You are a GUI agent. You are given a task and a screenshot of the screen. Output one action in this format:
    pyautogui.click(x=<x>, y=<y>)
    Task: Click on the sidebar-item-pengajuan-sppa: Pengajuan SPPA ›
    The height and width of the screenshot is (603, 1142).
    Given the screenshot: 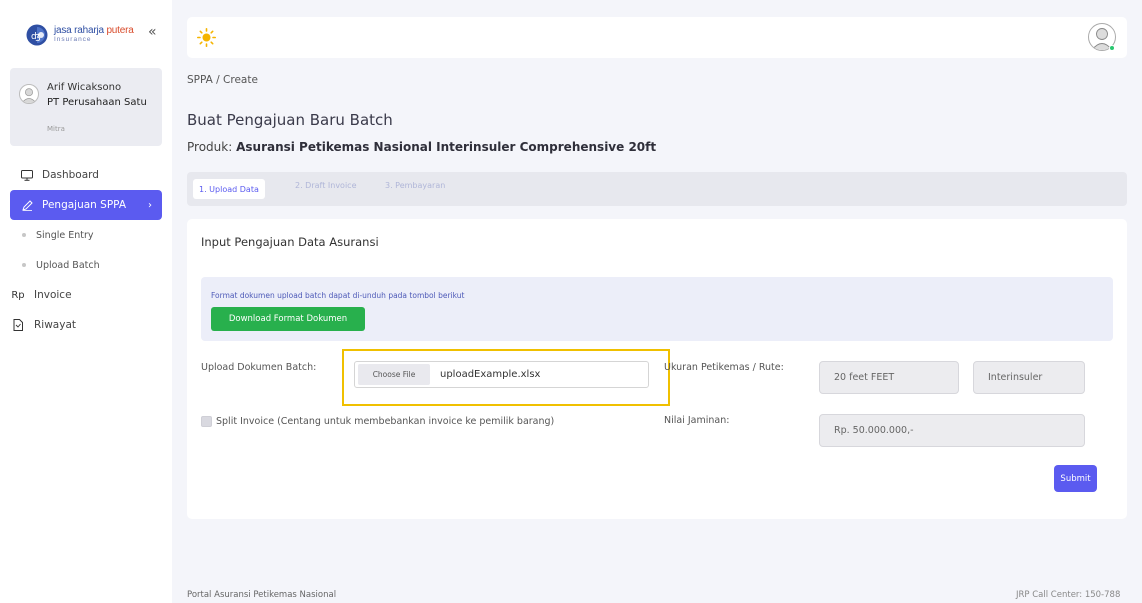 What is the action you would take?
    pyautogui.click(x=86, y=205)
    